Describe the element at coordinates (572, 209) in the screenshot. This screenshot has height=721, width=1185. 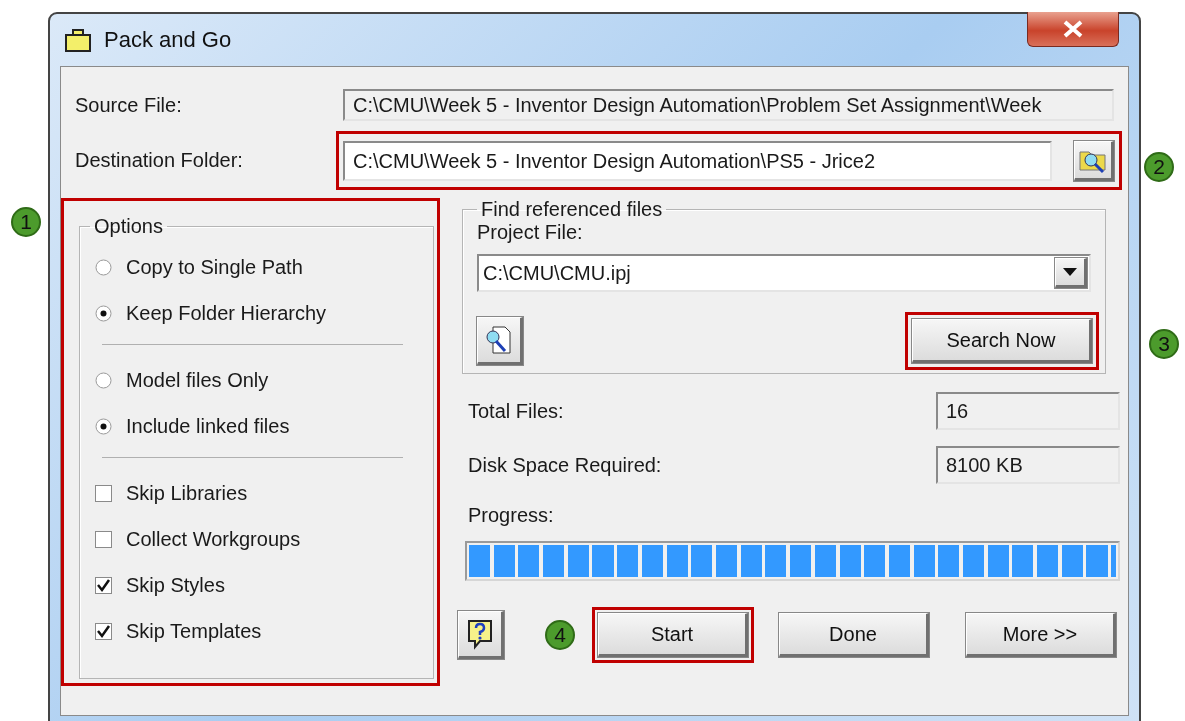
I see `group-title: Find referenced files` at that location.